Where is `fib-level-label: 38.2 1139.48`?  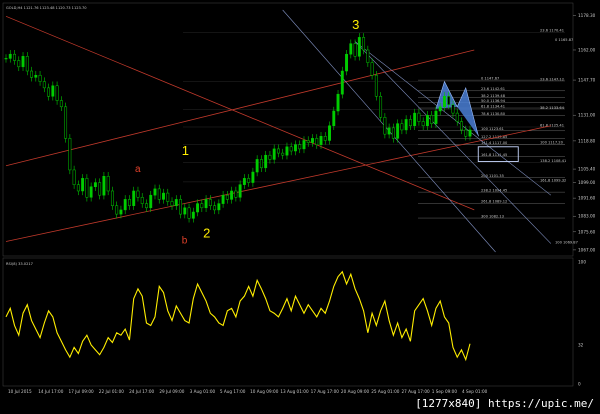 fib-level-label: 38.2 1139.48 is located at coordinates (493, 96).